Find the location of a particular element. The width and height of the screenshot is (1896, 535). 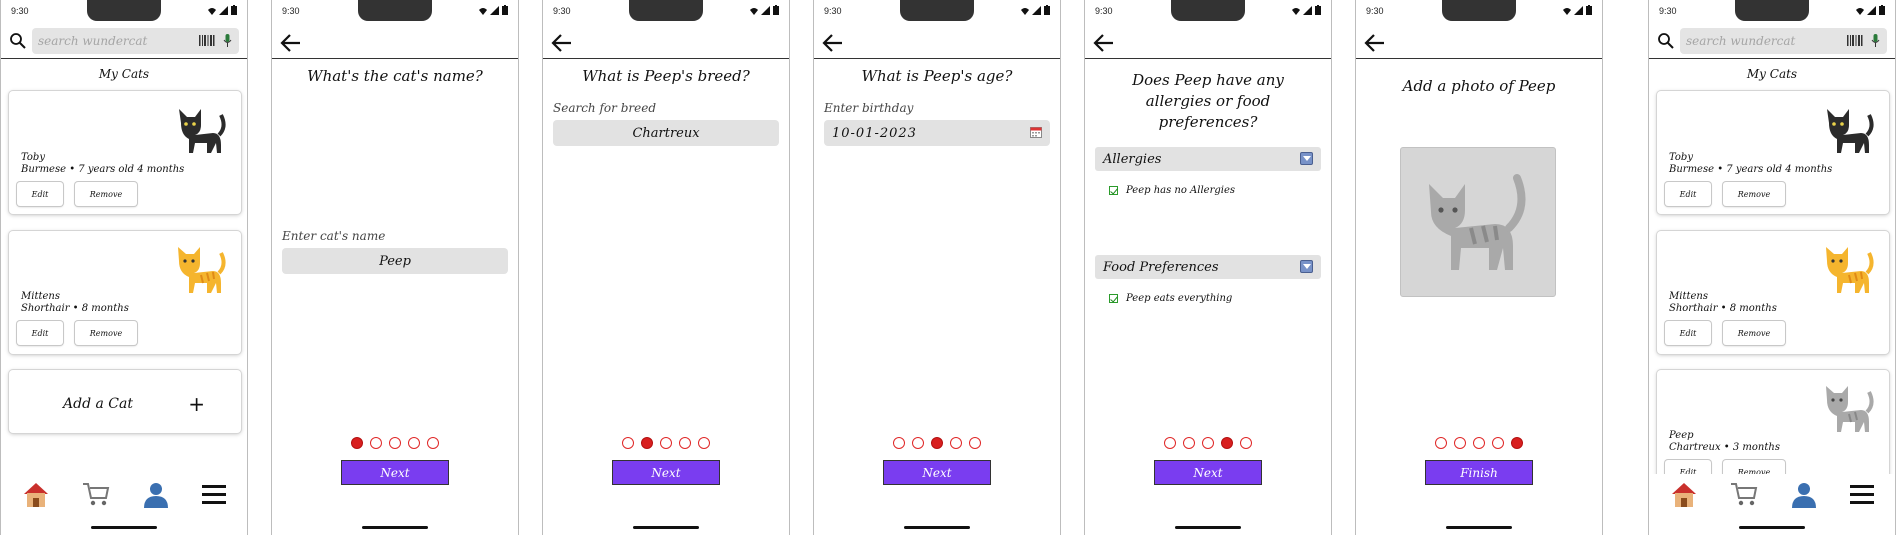

add-cat-label: Add a Cat is located at coordinates (98, 404).